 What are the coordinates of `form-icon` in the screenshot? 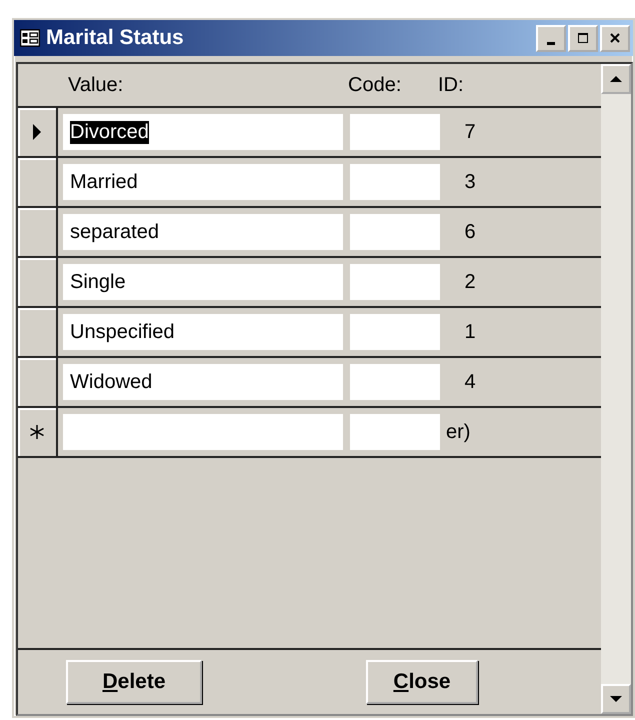 It's located at (30, 38).